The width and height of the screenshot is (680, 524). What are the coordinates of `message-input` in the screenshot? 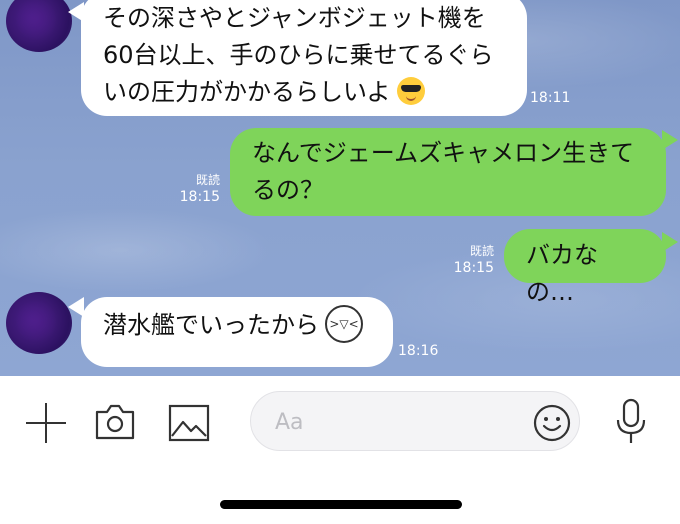 It's located at (415, 421).